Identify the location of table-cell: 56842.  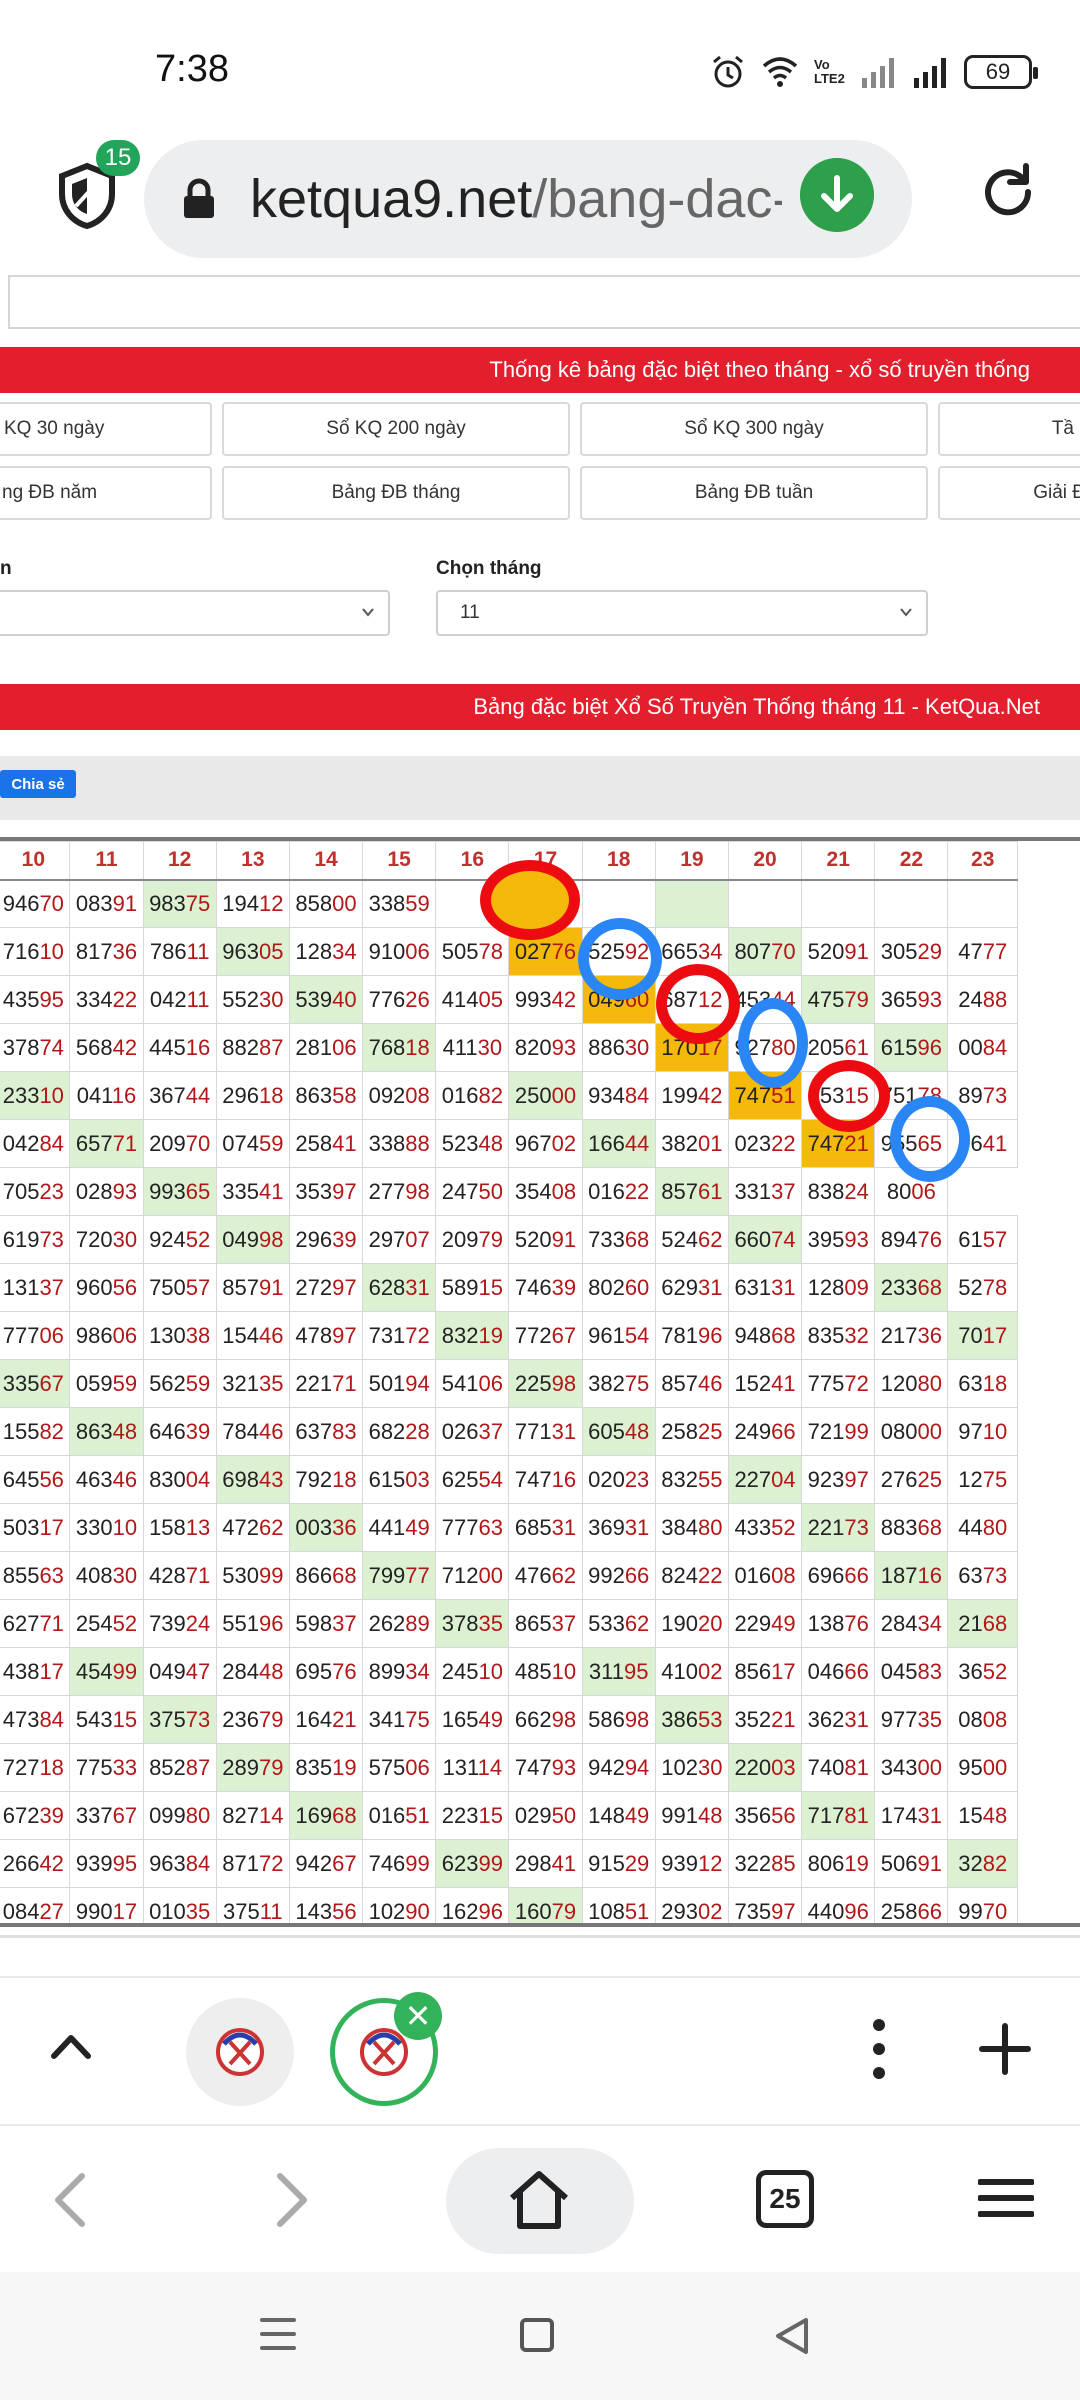
(106, 1047).